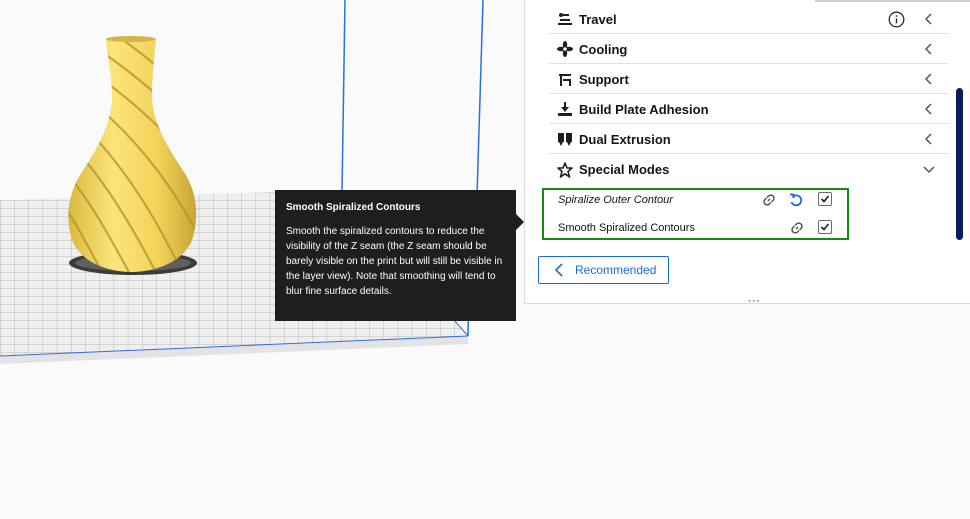  I want to click on recommended-label: Recommended, so click(616, 270).